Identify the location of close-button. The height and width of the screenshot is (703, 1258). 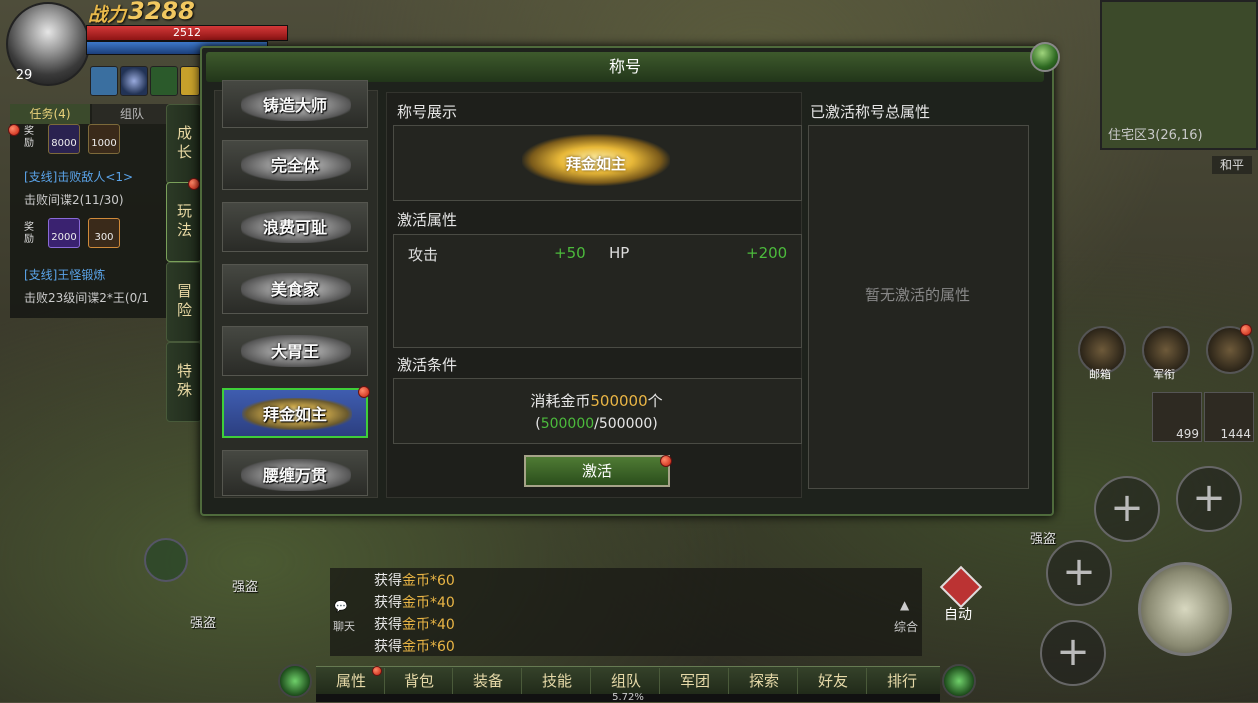
(1045, 57).